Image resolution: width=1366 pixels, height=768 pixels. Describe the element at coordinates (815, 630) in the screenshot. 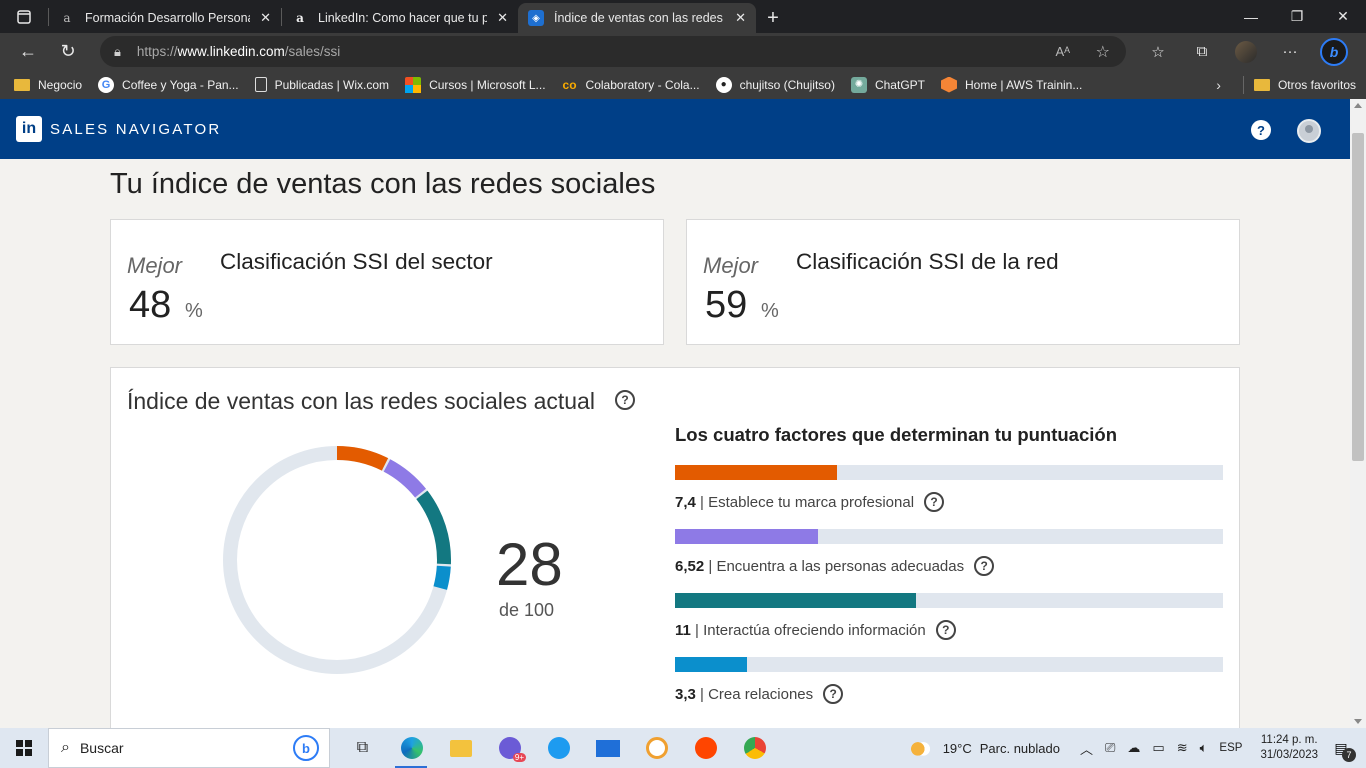

I see `factor-label: 11 | Interactúa ofreciendo información?` at that location.